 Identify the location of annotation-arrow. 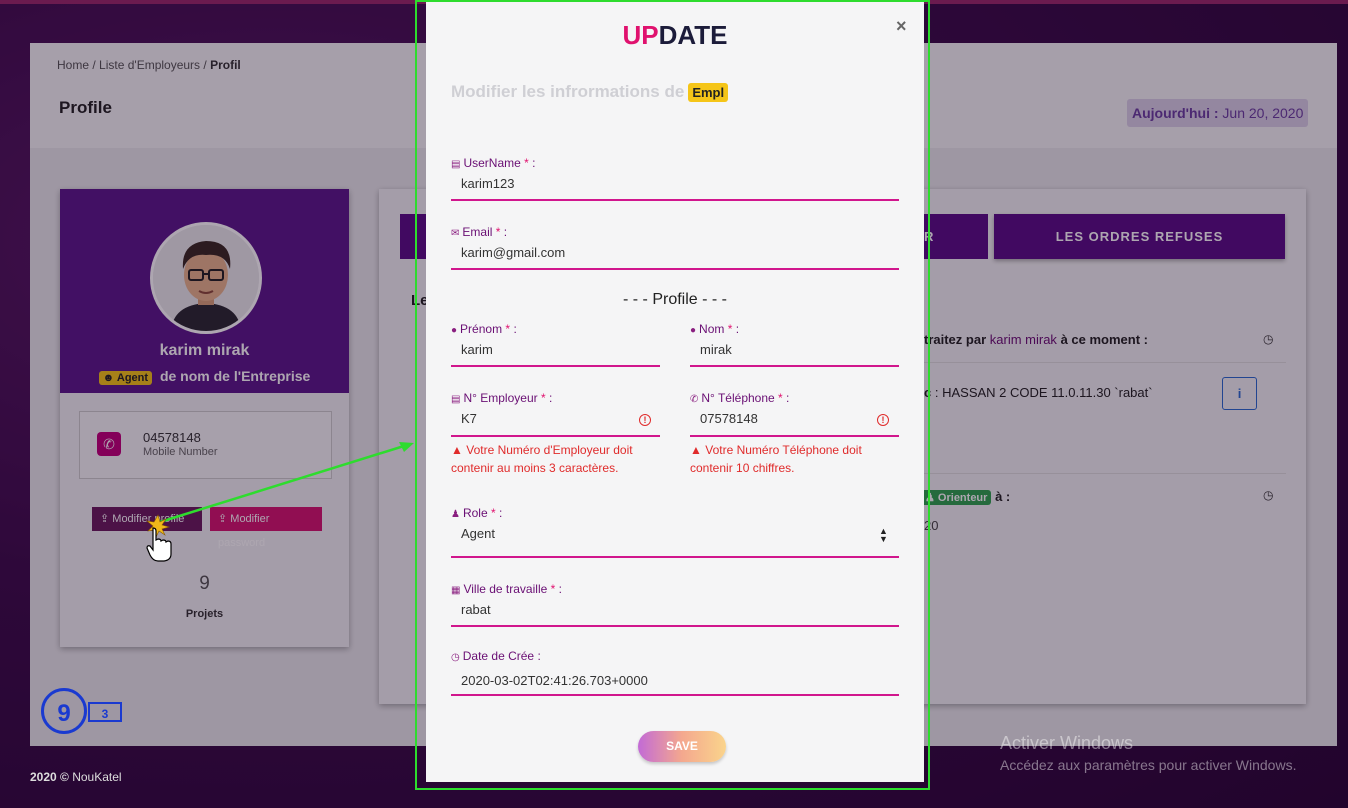
(279, 502).